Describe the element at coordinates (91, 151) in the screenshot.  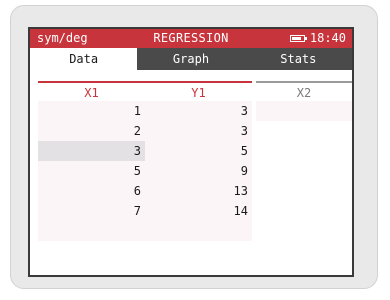
I see `cell-x1-selected: 3` at that location.